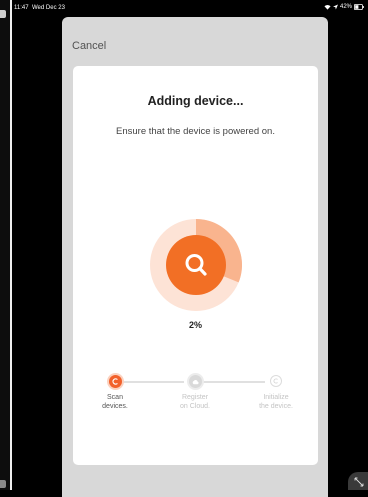 This screenshot has width=368, height=497. What do you see at coordinates (359, 7) in the screenshot?
I see `battery-icon` at bounding box center [359, 7].